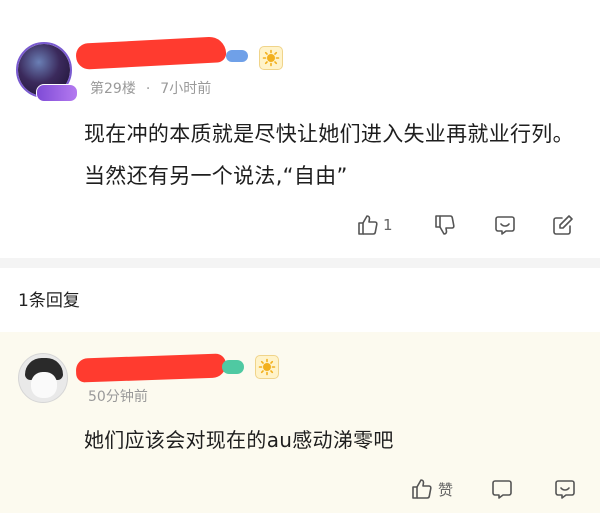  Describe the element at coordinates (155, 88) in the screenshot. I see `post-meta: 第29楼 · 7小时前` at that location.